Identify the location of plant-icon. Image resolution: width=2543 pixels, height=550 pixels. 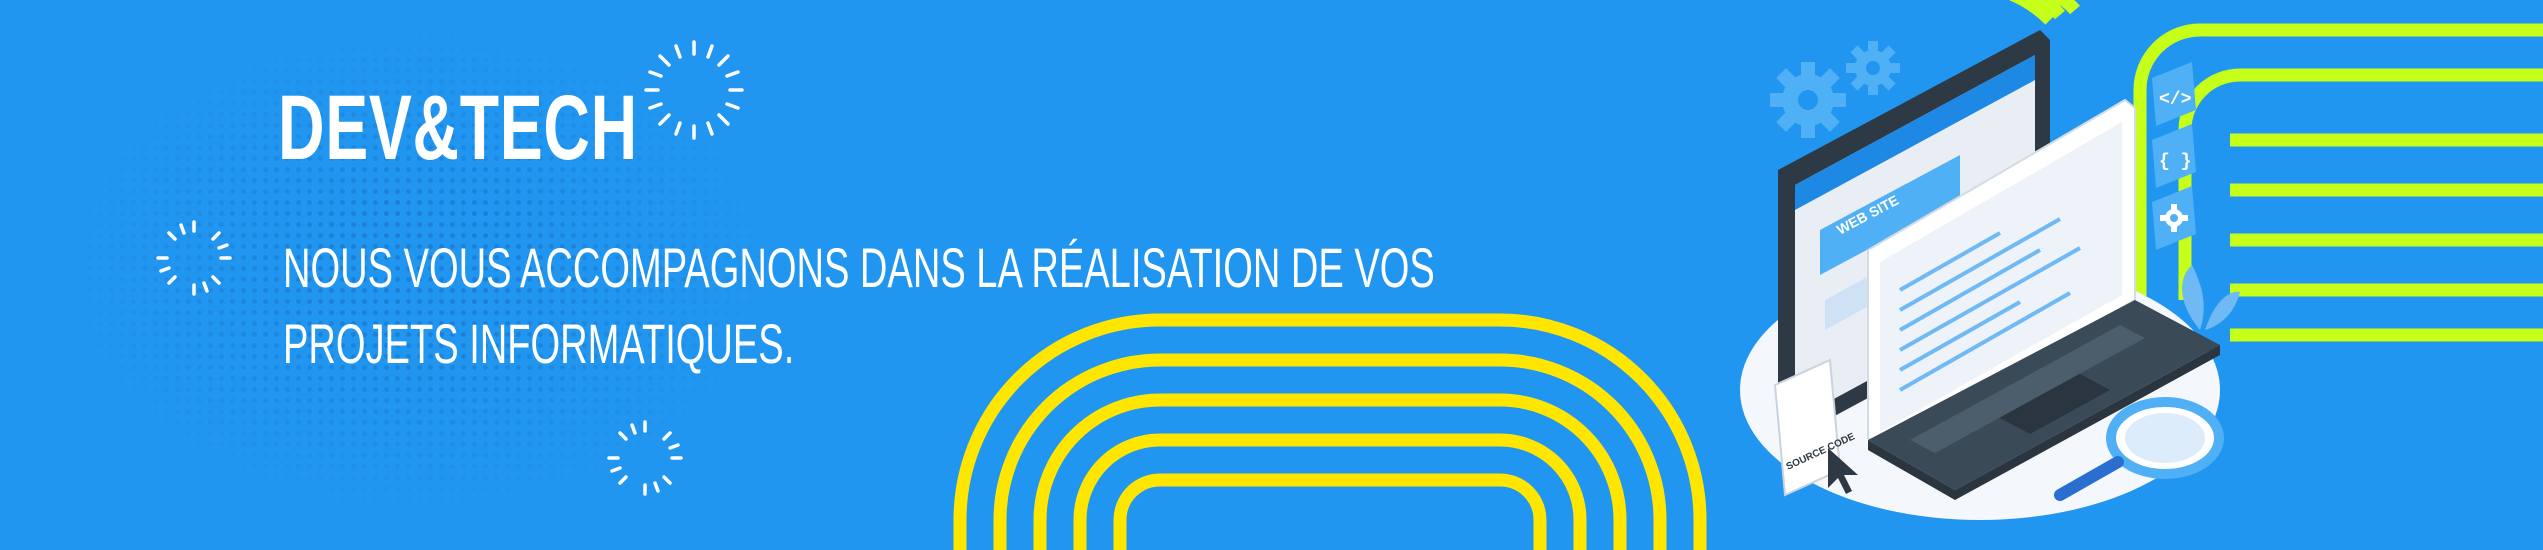
(2211, 297).